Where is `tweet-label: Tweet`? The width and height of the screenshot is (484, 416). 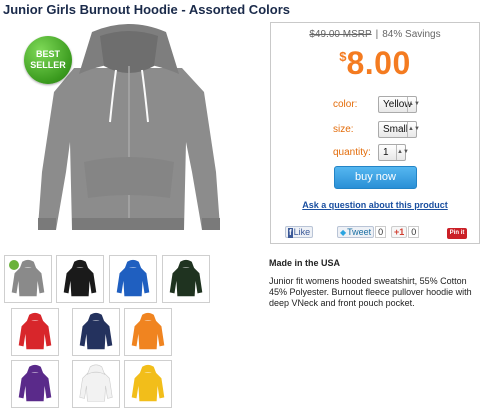 tweet-label: Tweet is located at coordinates (359, 232).